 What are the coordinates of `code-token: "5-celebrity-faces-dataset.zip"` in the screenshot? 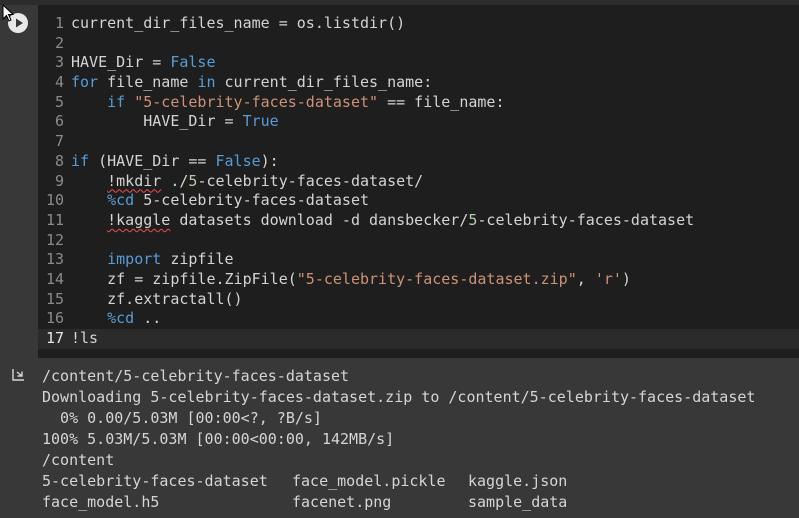 It's located at (436, 278).